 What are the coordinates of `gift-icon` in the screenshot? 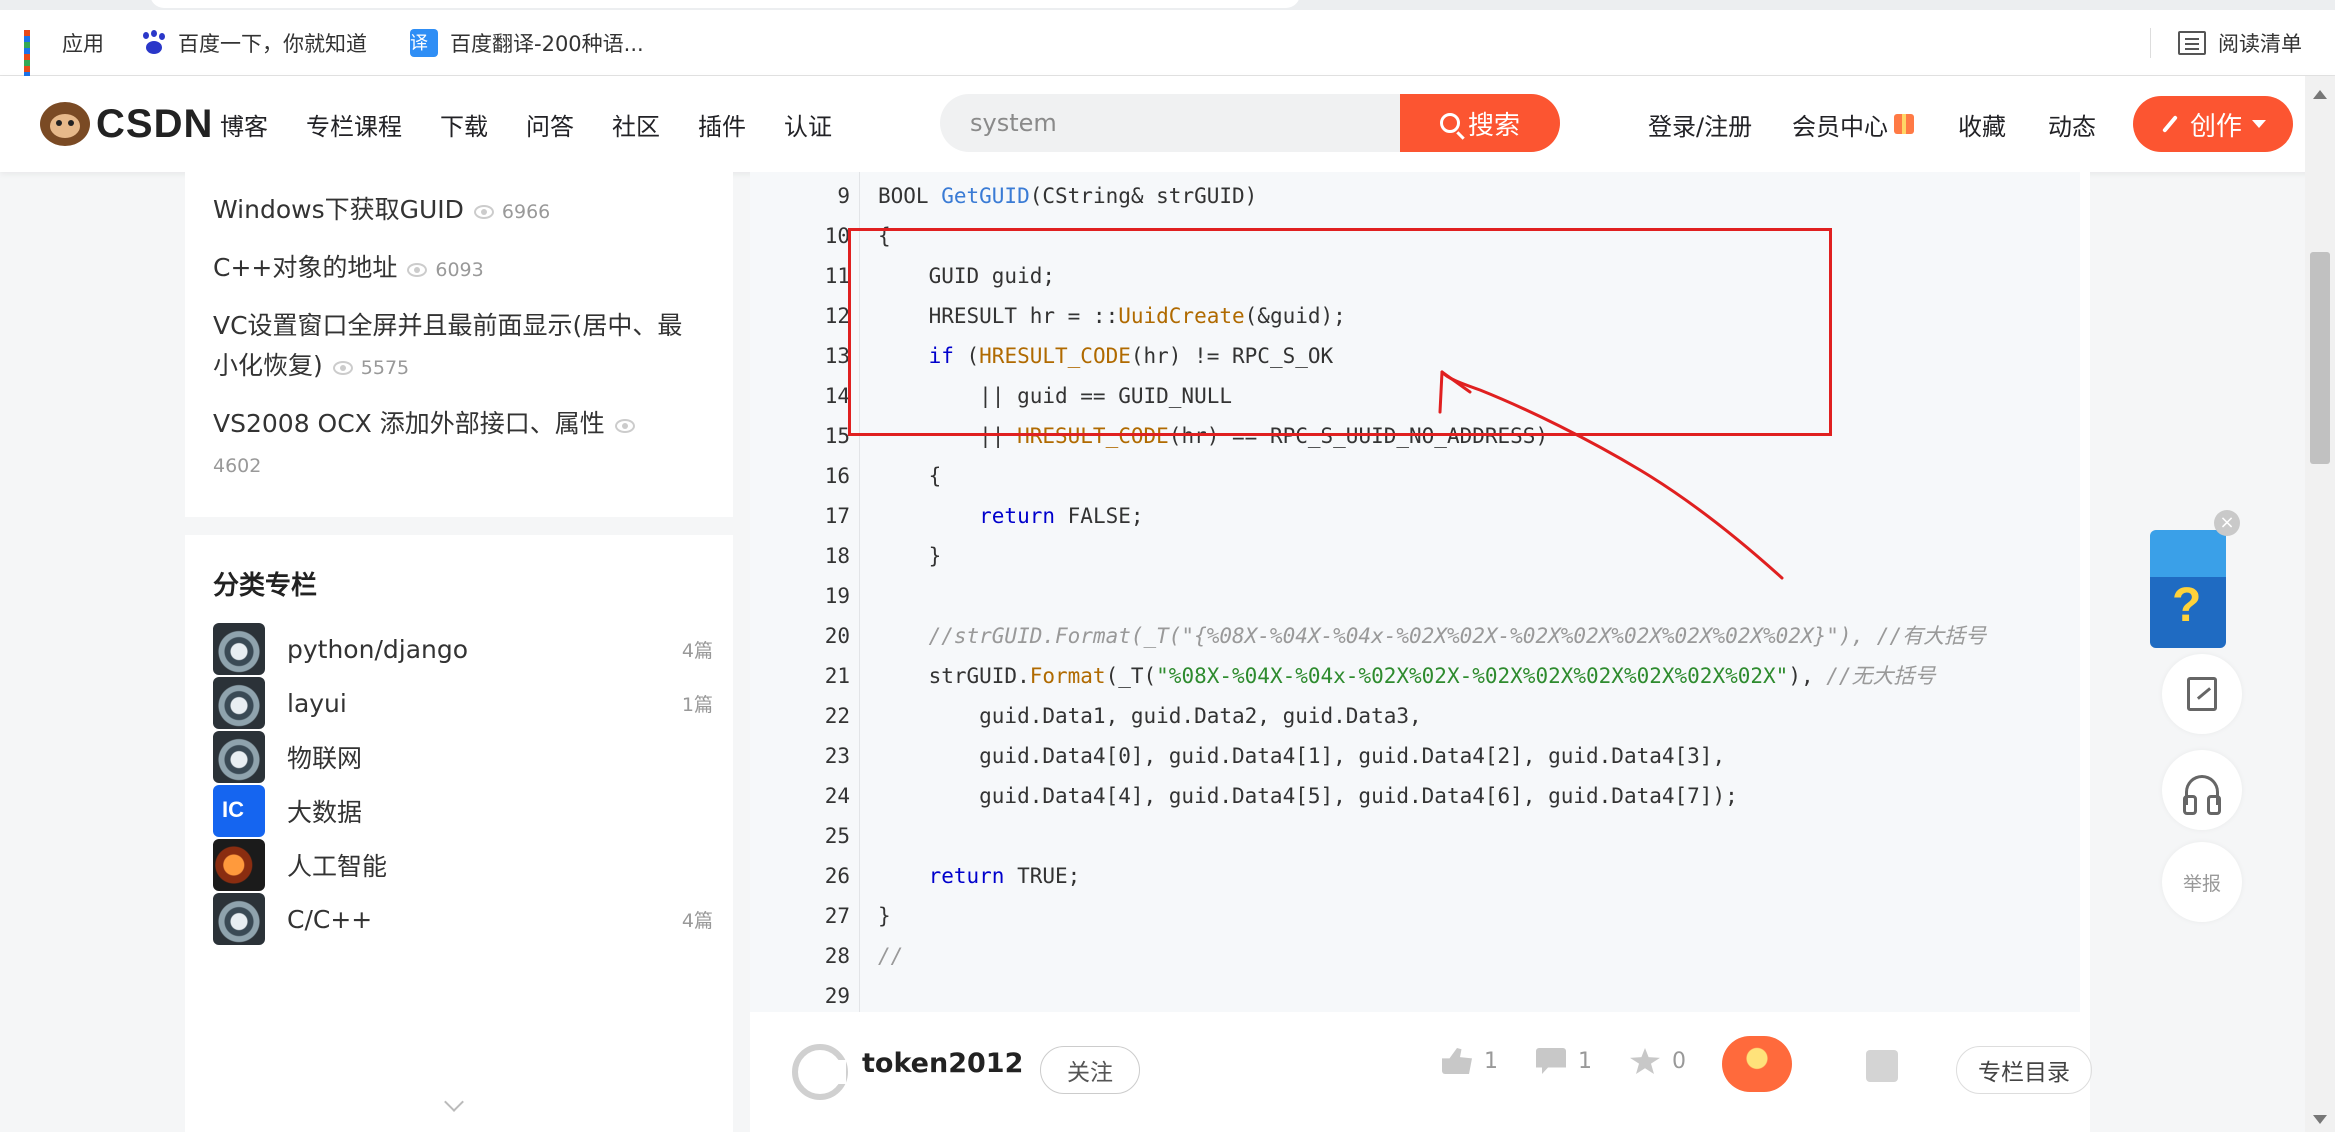 It's located at (1904, 124).